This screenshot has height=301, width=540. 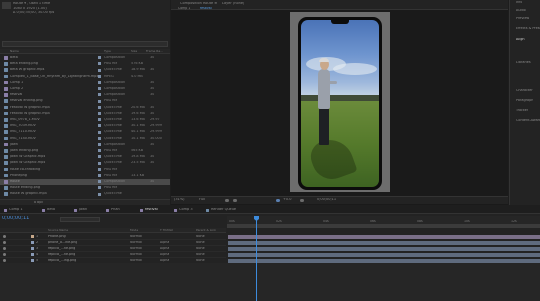 I want to click on project-item: IMG_7039.MOV QuickTime 30.1 MB 29.999, so click(x=85, y=126).